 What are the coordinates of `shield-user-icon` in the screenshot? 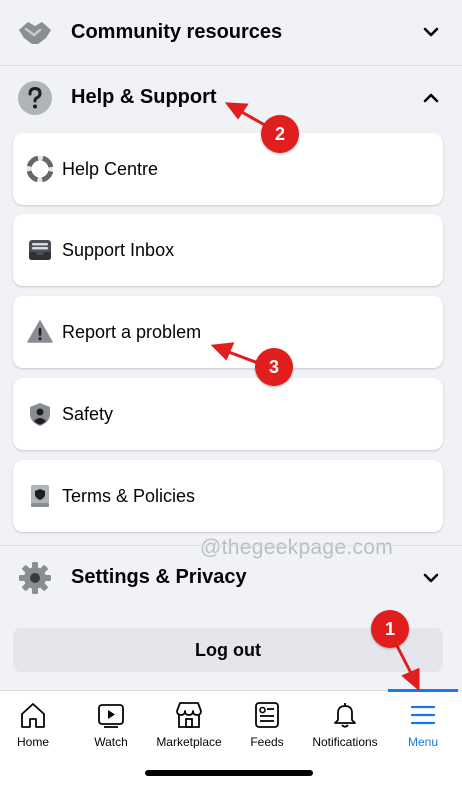 It's located at (40, 414).